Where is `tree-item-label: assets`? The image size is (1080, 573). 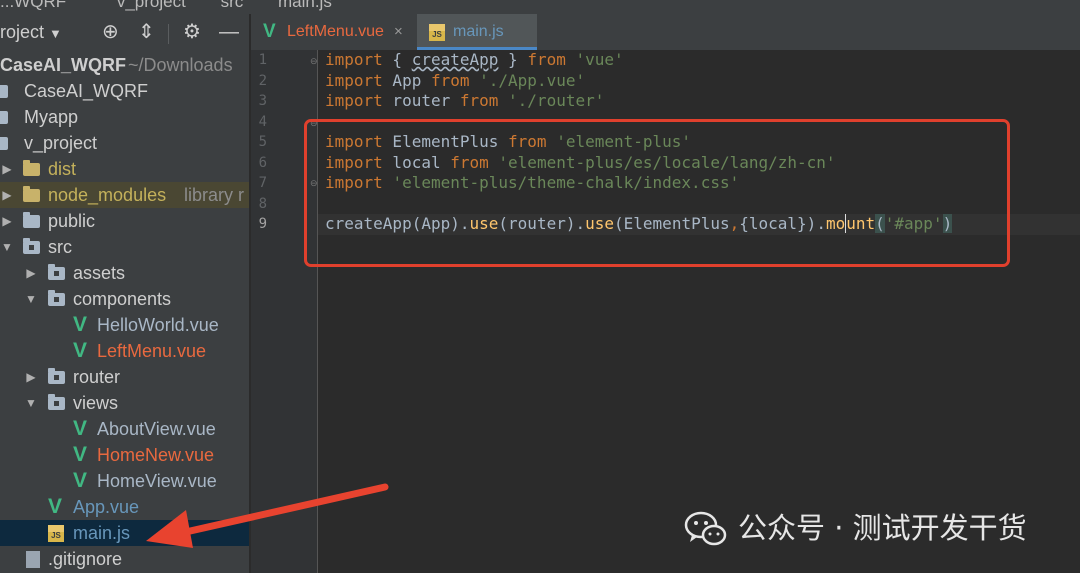
tree-item-label: assets is located at coordinates (99, 273).